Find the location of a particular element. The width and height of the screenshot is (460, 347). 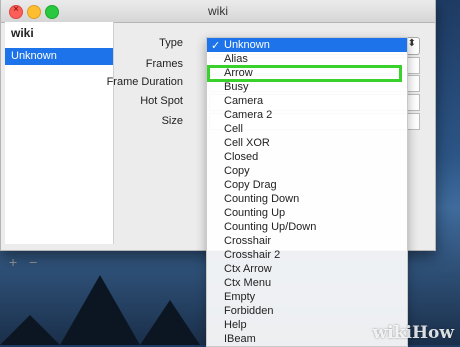

menu-item-label: Camera is located at coordinates (244, 101).